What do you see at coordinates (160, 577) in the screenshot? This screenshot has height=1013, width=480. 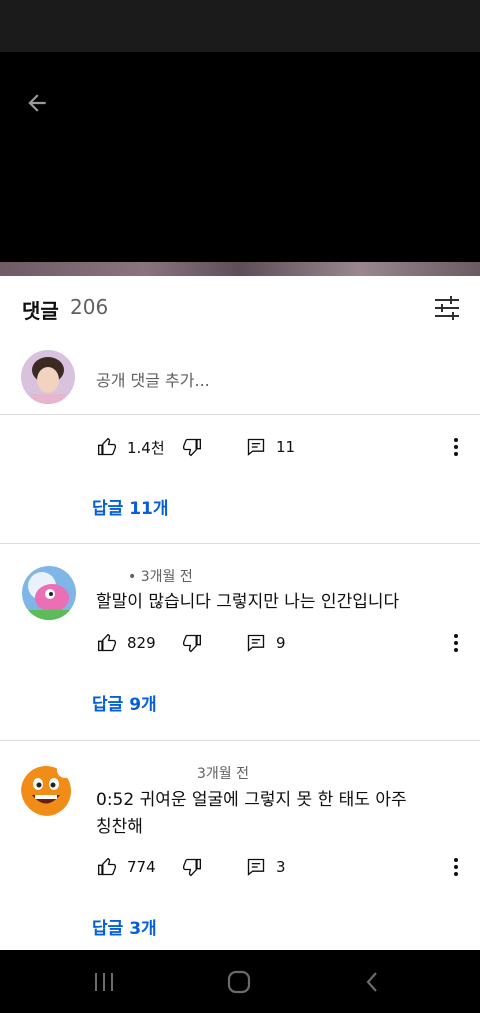 I see `comment-timestamp: • 3개월 전` at bounding box center [160, 577].